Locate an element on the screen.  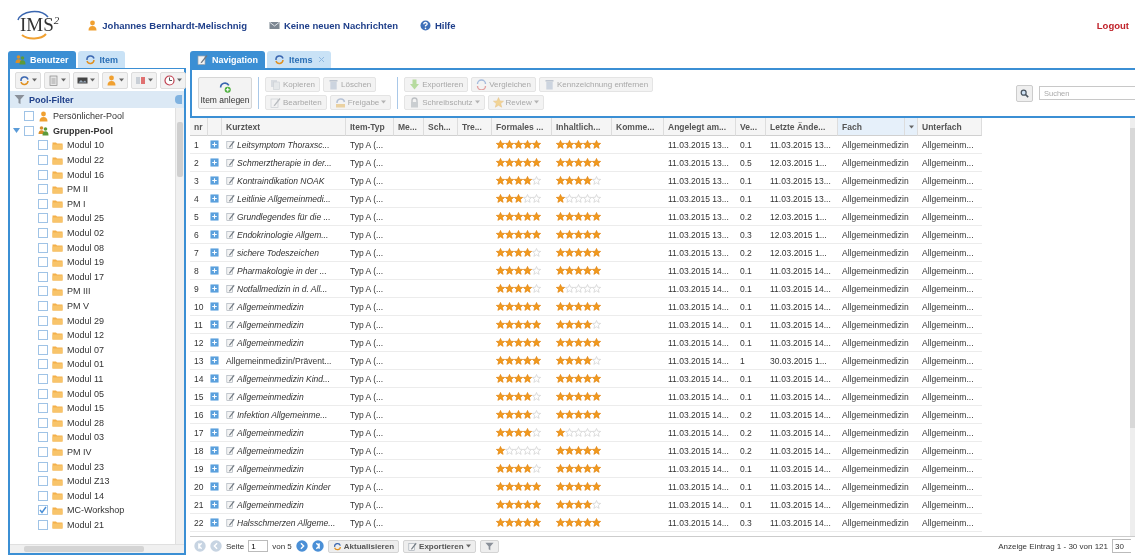
tree-item: Modul 10 is located at coordinates (86, 145).